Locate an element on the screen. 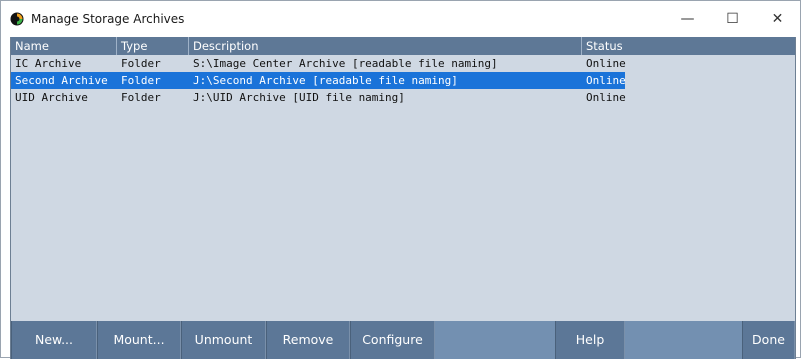 The height and width of the screenshot is (359, 801). remove-button: Remove is located at coordinates (308, 340).